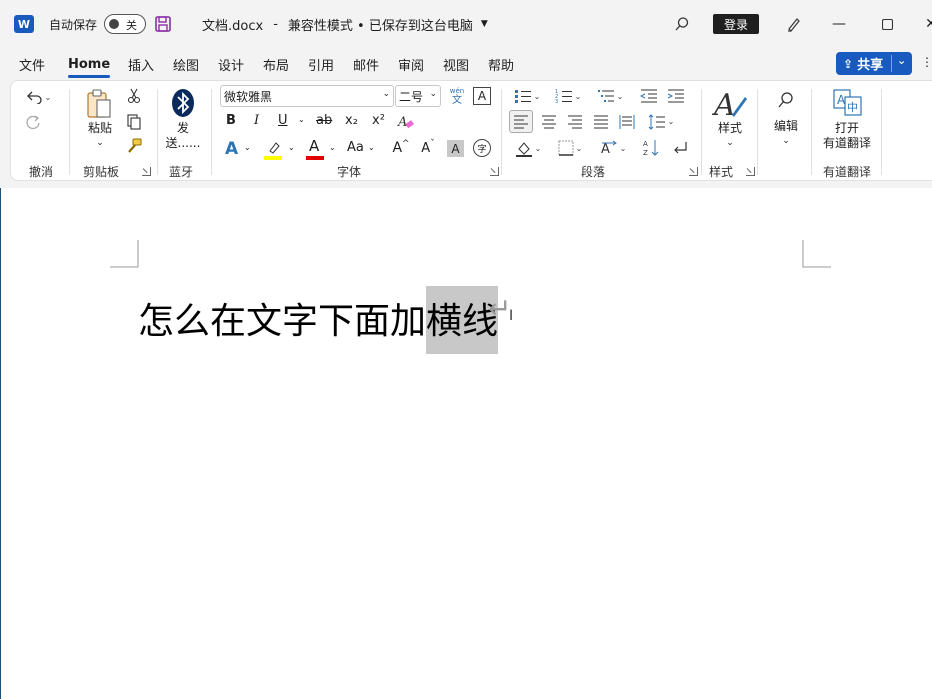 The height and width of the screenshot is (699, 932). I want to click on tab-review: 审阅, so click(411, 64).